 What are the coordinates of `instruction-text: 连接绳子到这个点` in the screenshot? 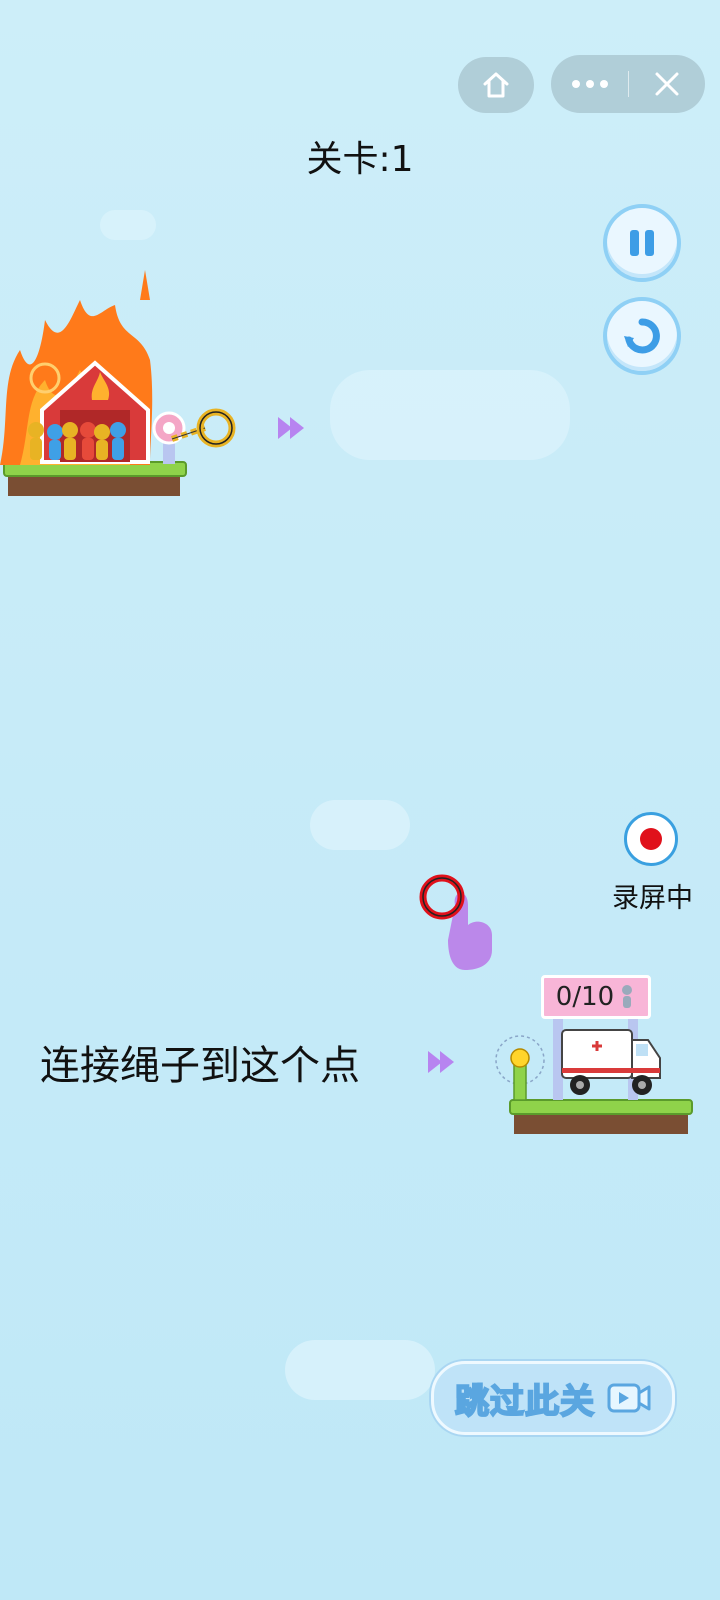 It's located at (200, 1066).